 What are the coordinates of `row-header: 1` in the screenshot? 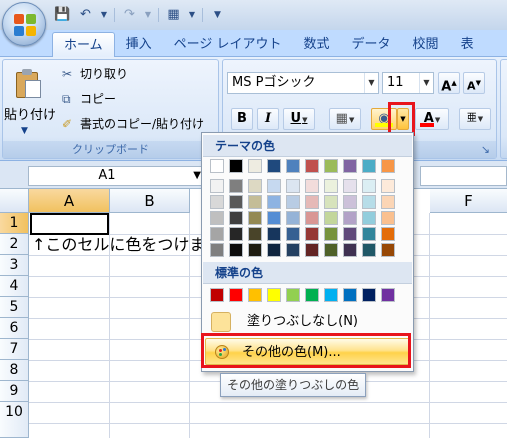 It's located at (14, 223).